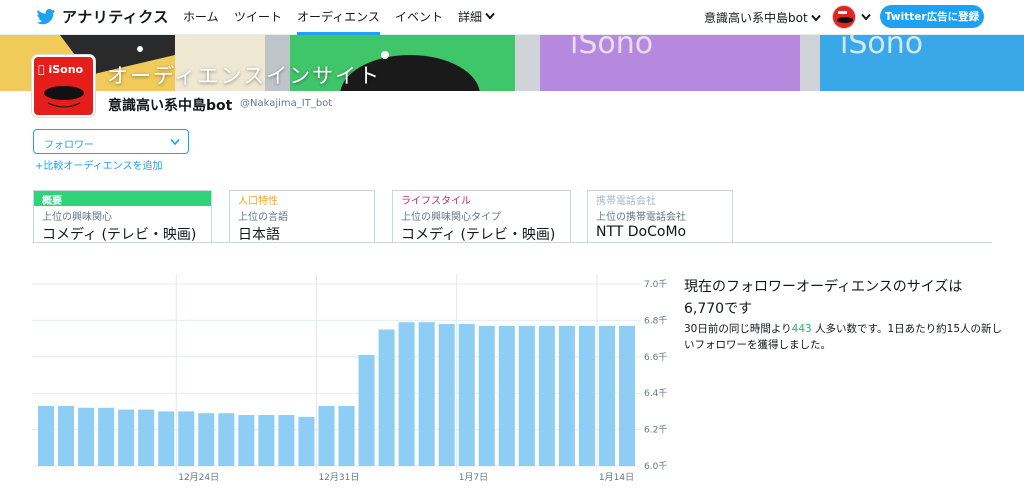 This screenshot has width=1024, height=500. I want to click on tab-lifestyle: ライフスタイル 上位の興味関心タイプ コメディ (テレビ・映画), so click(481, 216).